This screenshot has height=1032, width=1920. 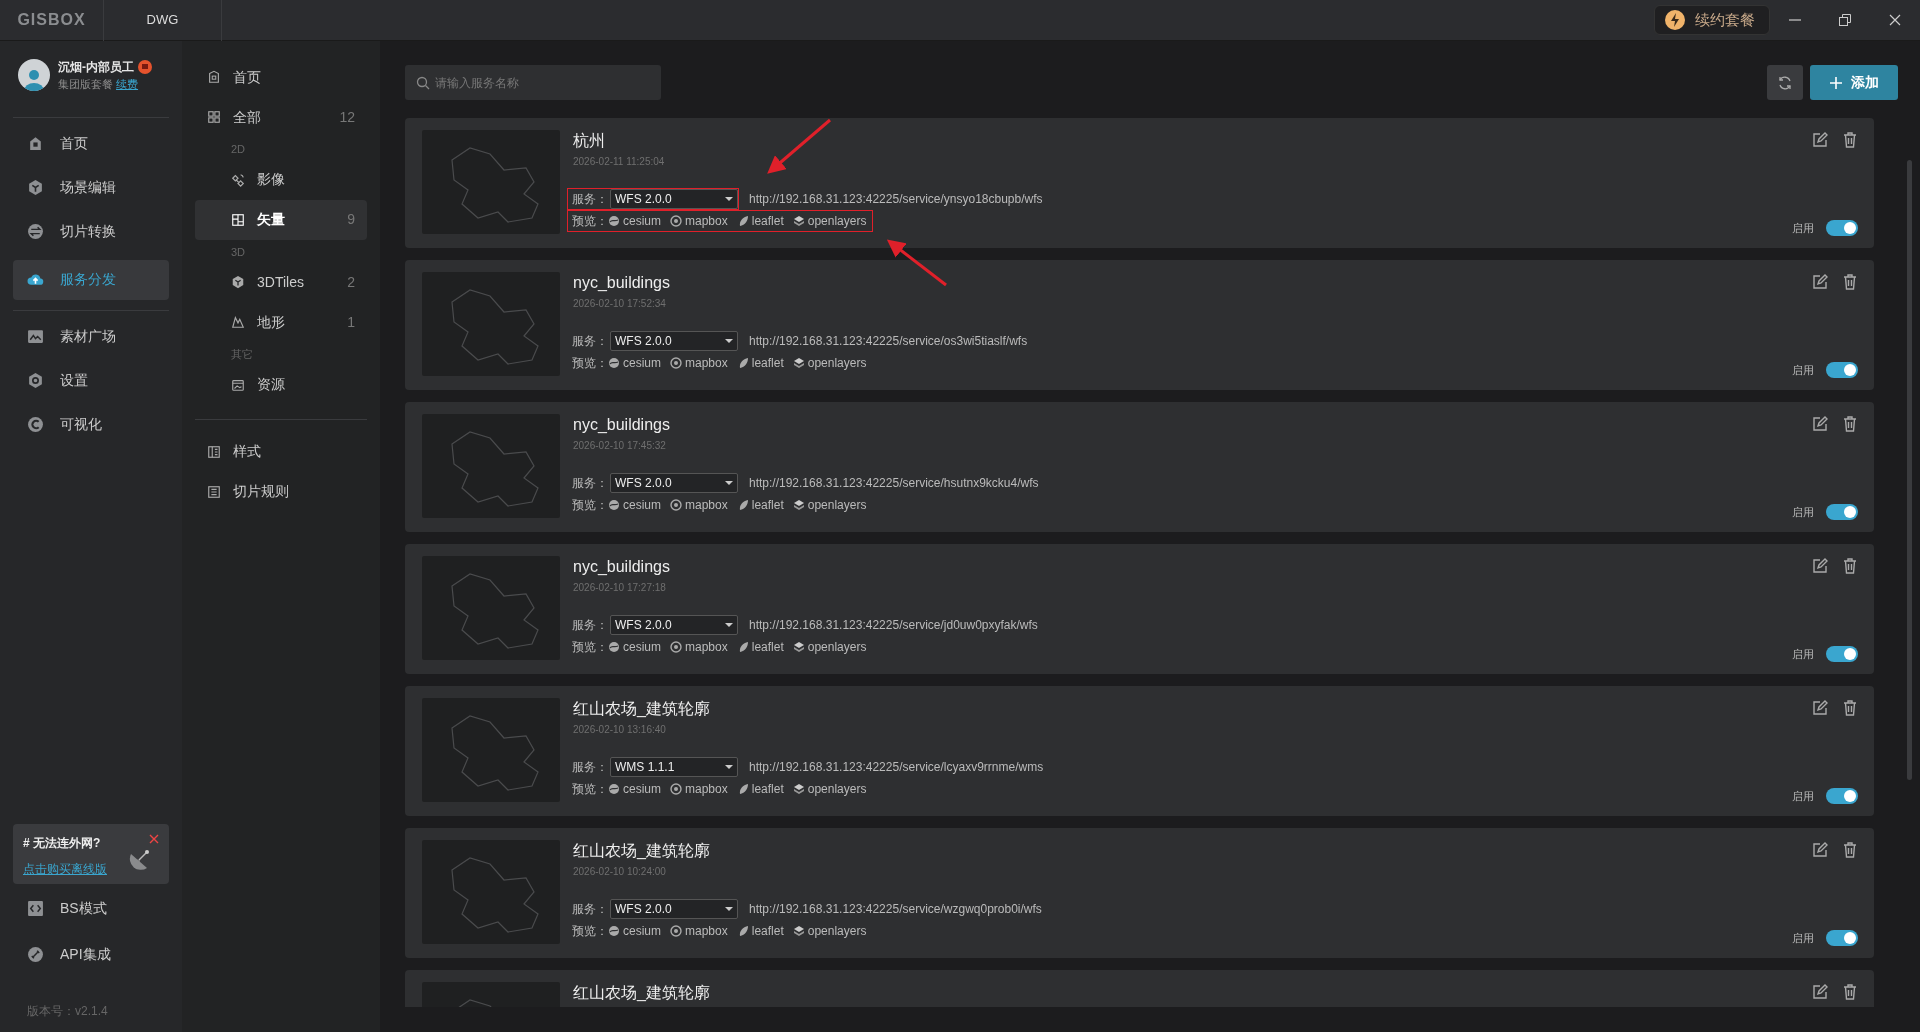 What do you see at coordinates (281, 77) in the screenshot?
I see `category-item: 首页` at bounding box center [281, 77].